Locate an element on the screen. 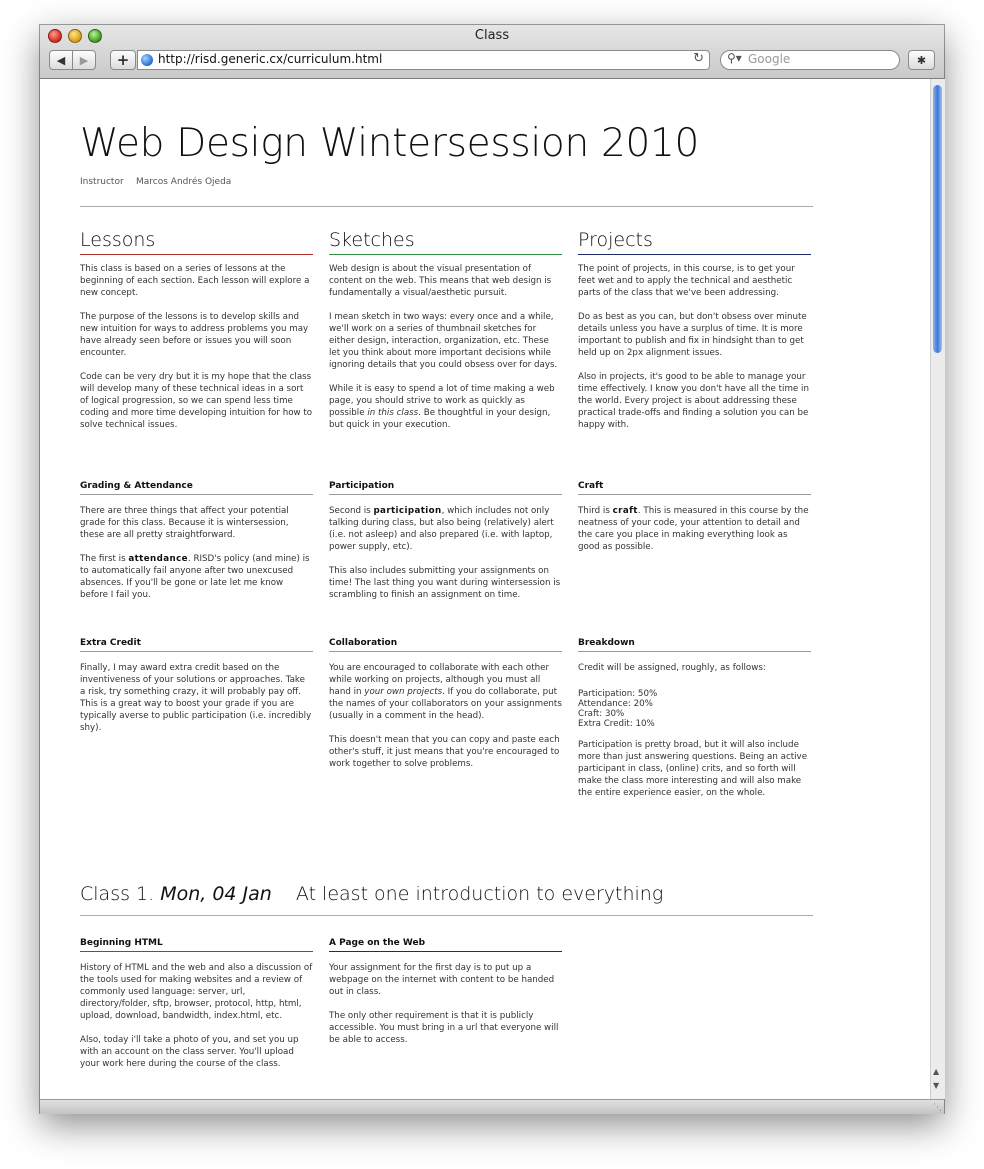 This screenshot has height=1169, width=984. craft-text: Third is is located at coordinates (595, 511).